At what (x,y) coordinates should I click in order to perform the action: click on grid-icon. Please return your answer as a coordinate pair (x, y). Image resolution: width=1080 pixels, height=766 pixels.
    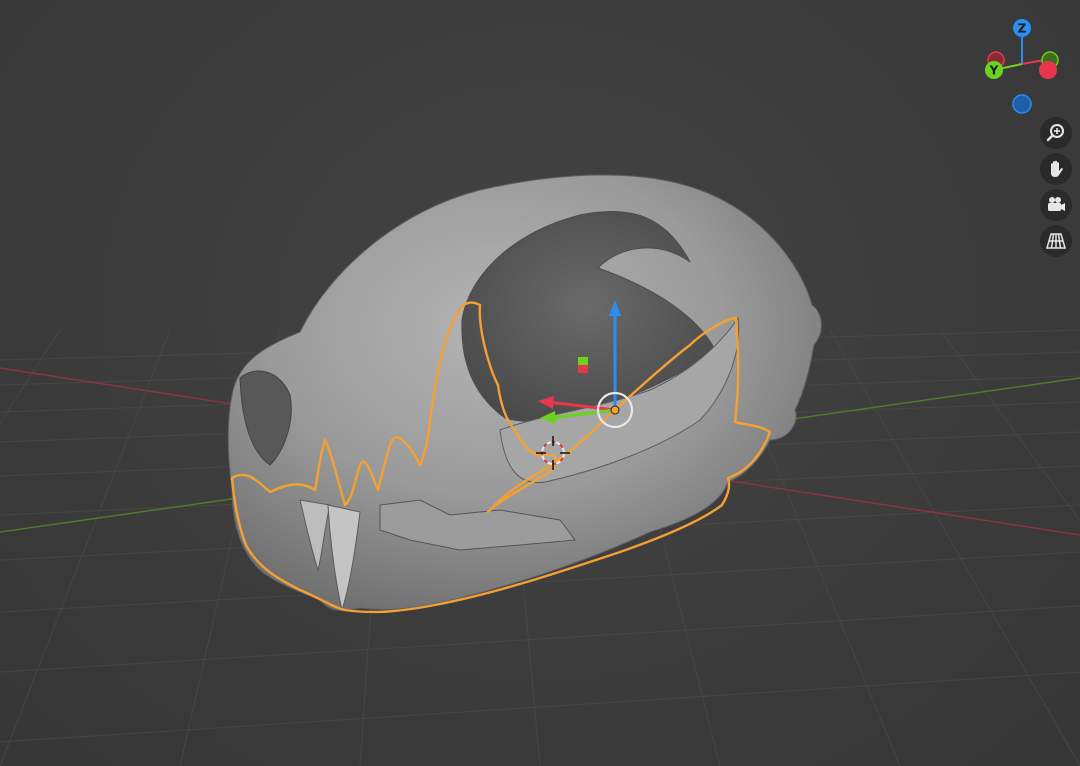
    Looking at the image, I should click on (1056, 241).